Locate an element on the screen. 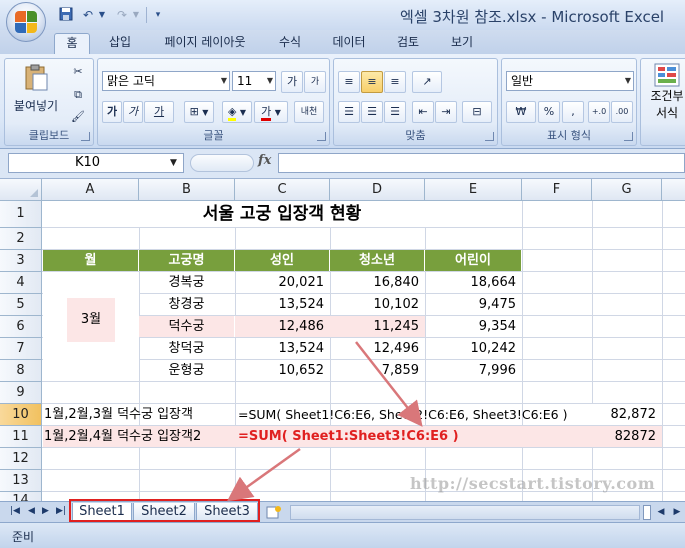  prev-sheet-icon: ◀ is located at coordinates (31, 511).